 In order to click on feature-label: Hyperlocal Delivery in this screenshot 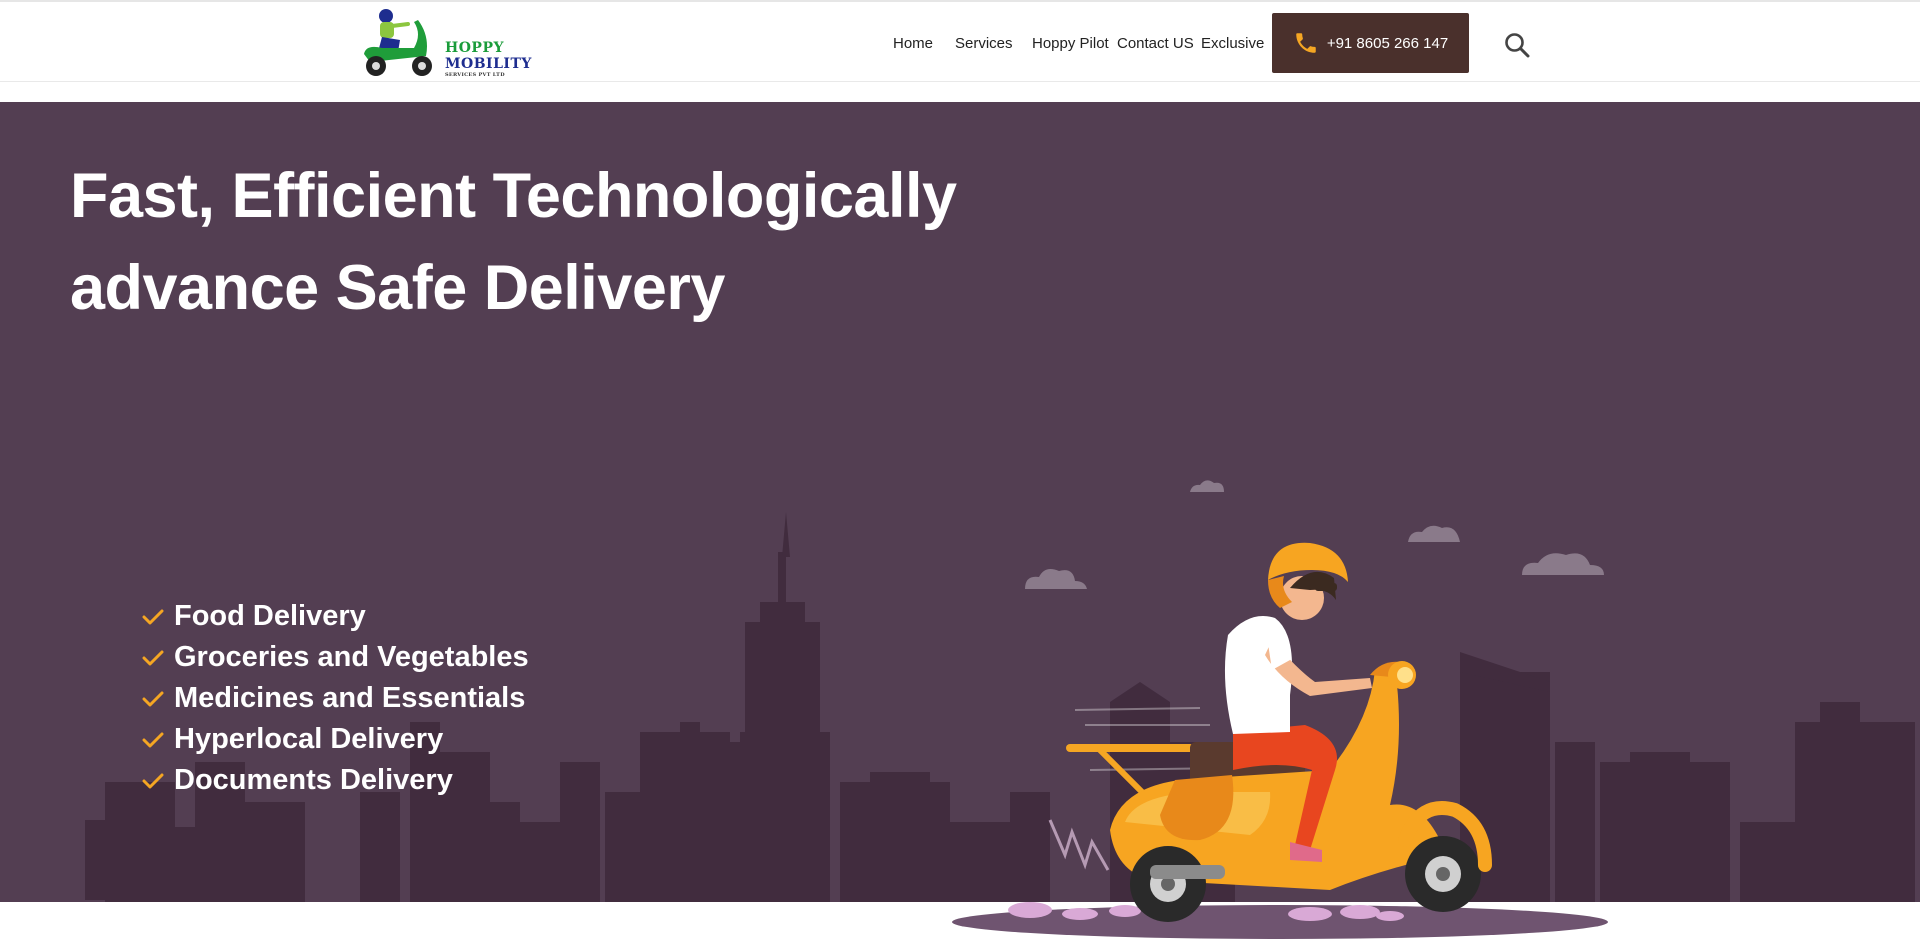, I will do `click(309, 739)`.